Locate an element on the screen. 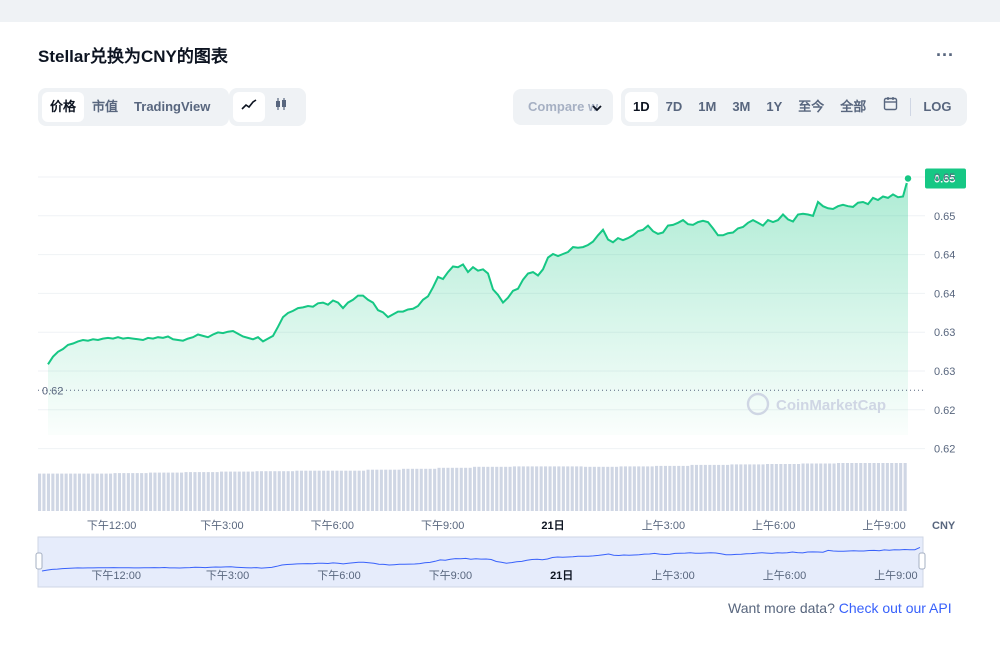  tab-tradingview: TradingView is located at coordinates (172, 107).